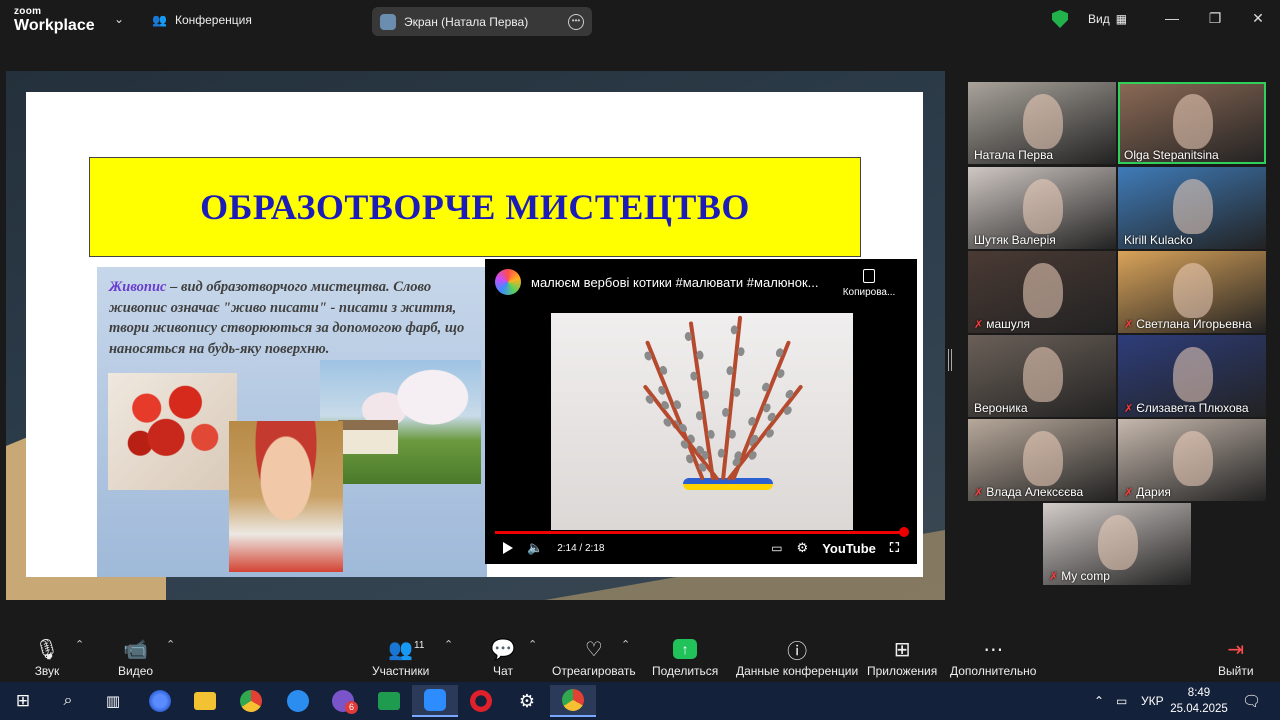  I want to click on participant-name: Вероника, so click(1001, 408).